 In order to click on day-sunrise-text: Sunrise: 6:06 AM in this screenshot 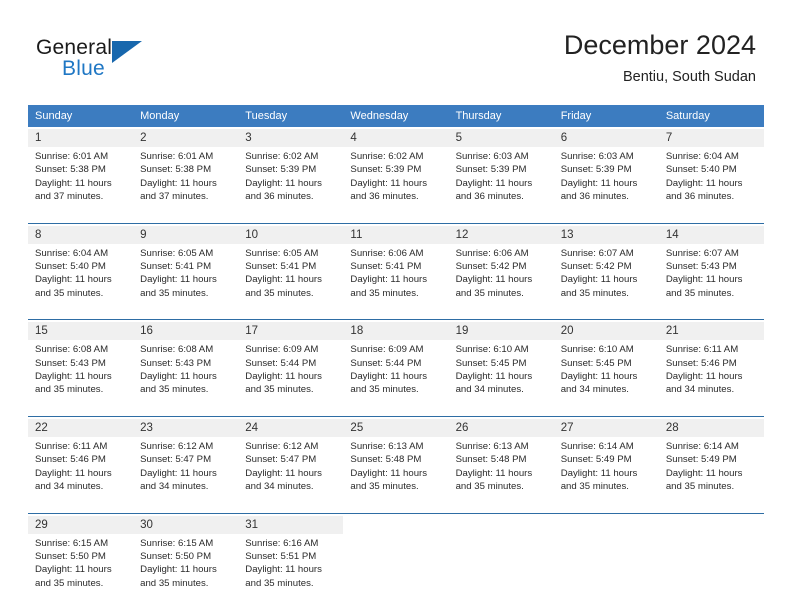, I will do `click(492, 253)`.